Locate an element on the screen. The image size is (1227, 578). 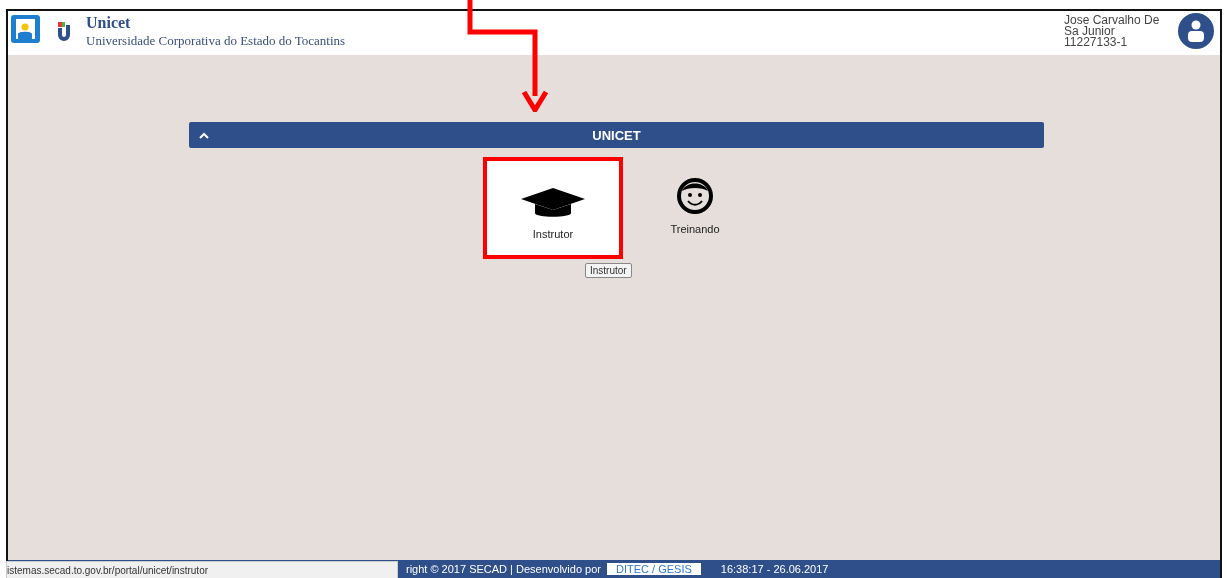
app-title: Unicet is located at coordinates (109, 23).